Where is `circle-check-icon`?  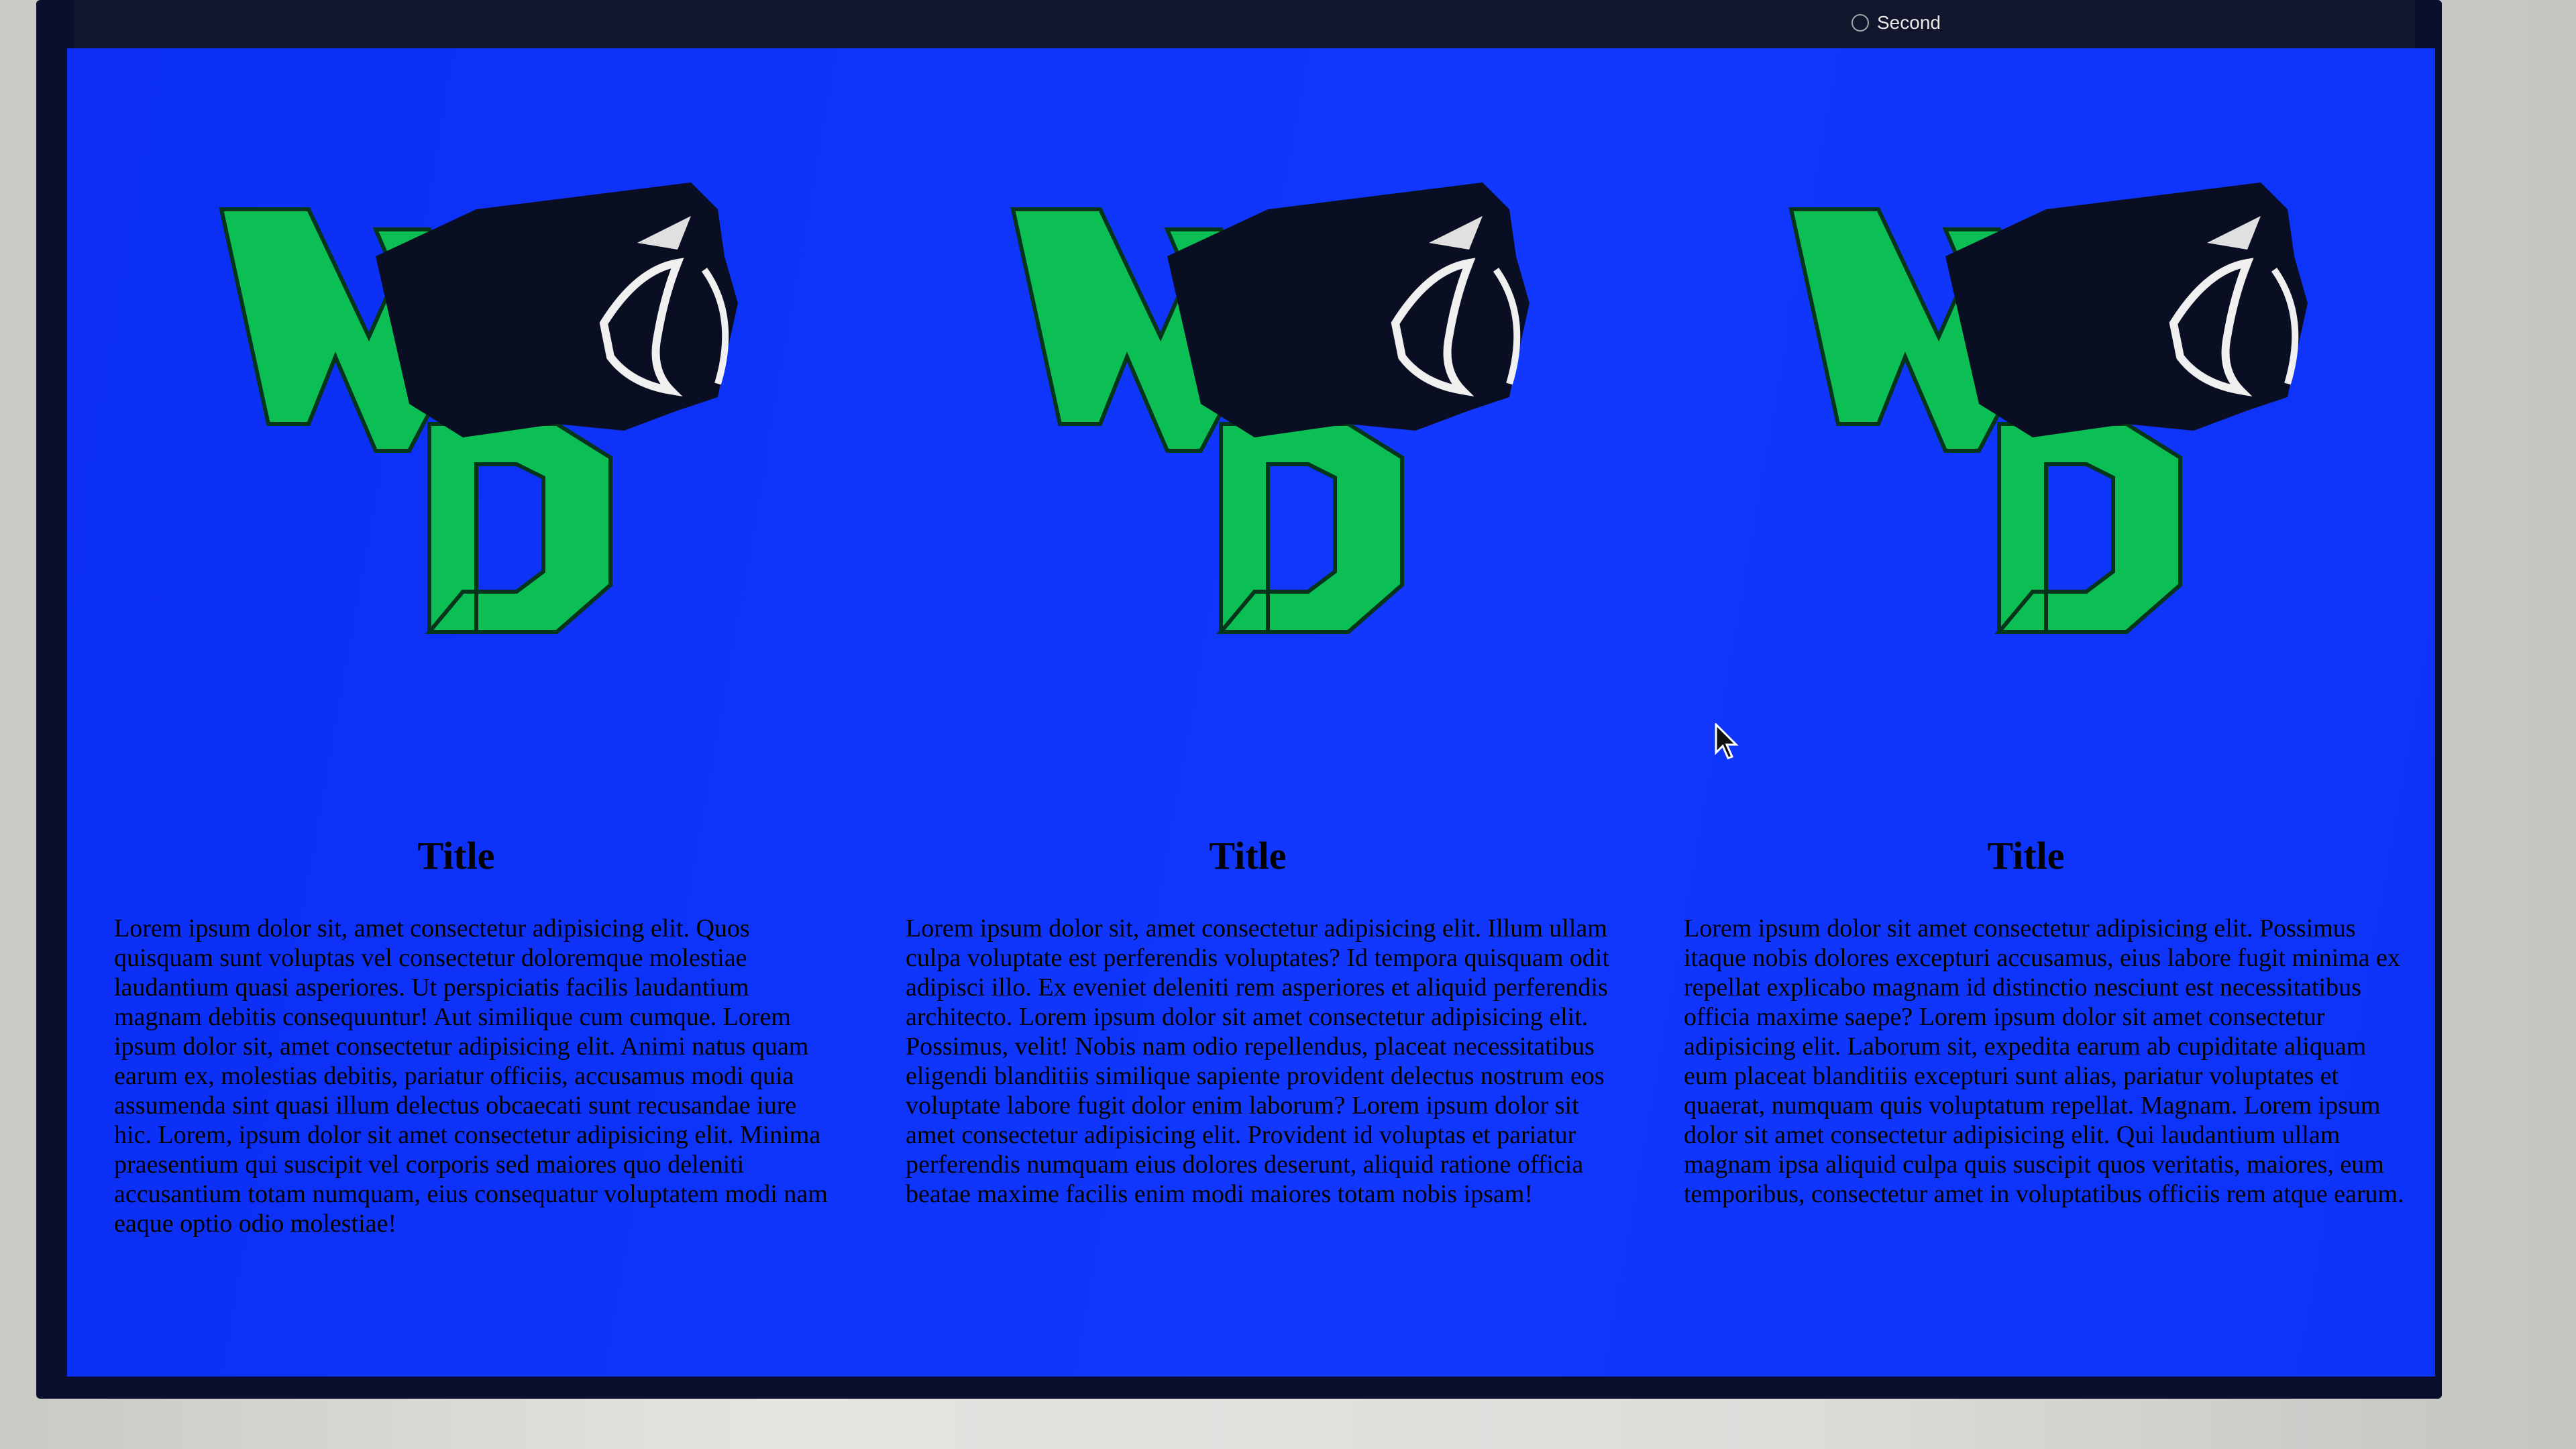
circle-check-icon is located at coordinates (1860, 23).